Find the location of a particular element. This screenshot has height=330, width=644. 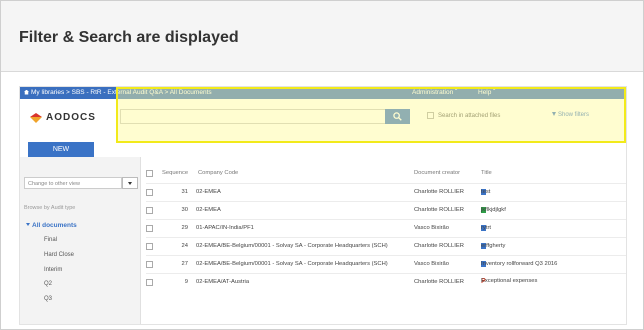

cell-sequence: 9 is located at coordinates (186, 282).